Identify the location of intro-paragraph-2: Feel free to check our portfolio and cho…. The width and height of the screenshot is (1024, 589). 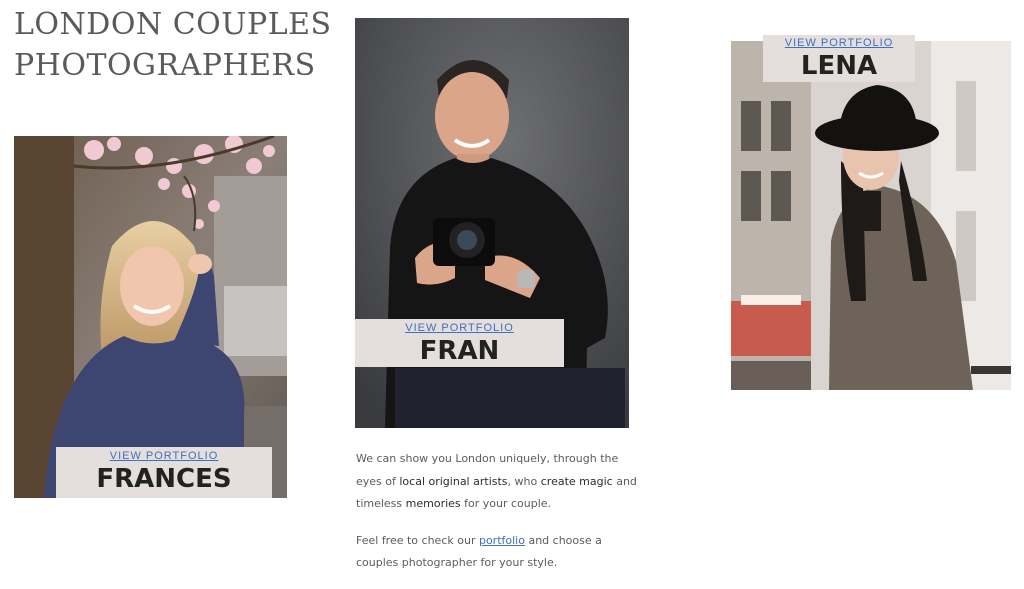
(501, 552).